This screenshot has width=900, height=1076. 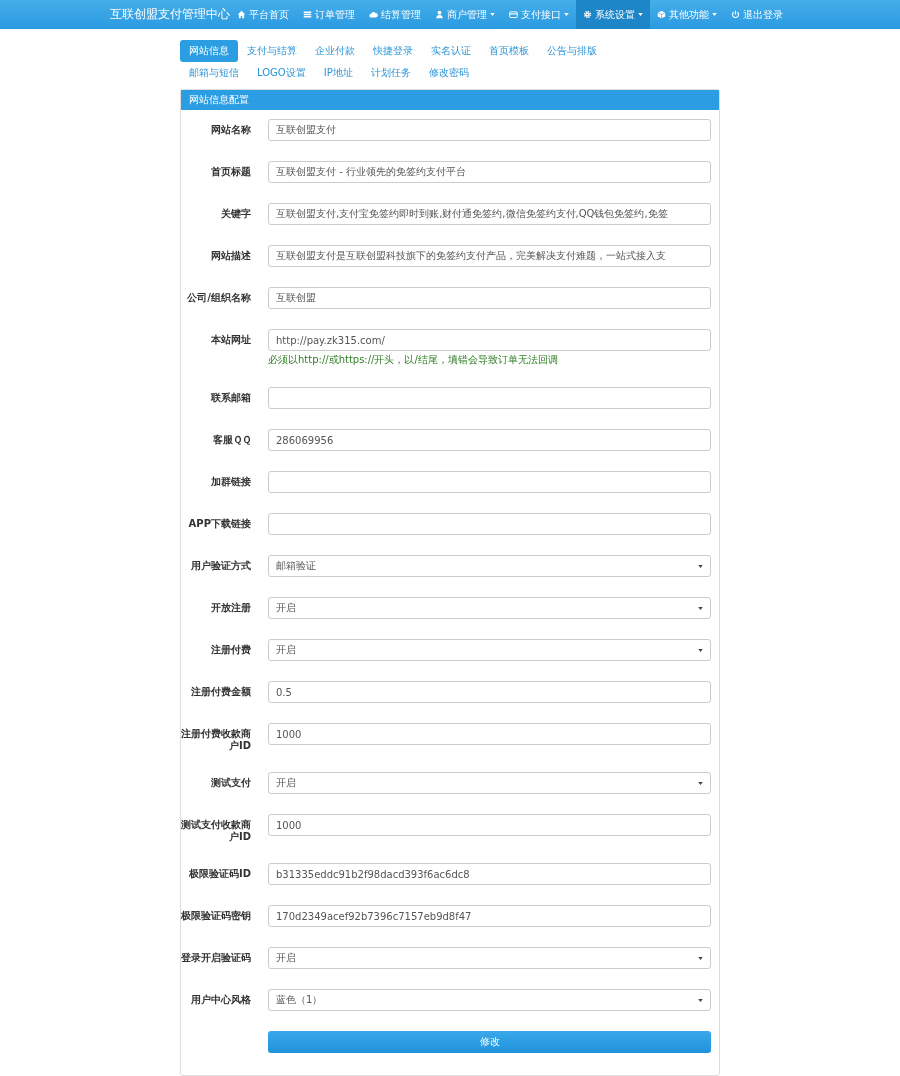 What do you see at coordinates (489, 172) in the screenshot?
I see `input-field: 互联创盟支付 - 行业领先的免签约支付平台` at bounding box center [489, 172].